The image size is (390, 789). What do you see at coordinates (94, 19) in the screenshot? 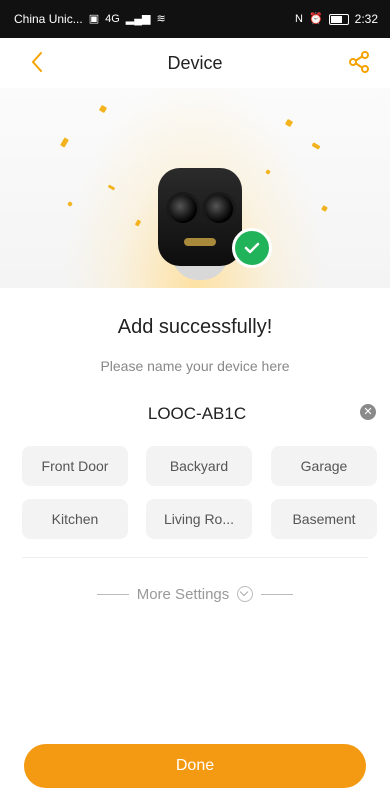
I see `network-icon: ▣` at bounding box center [94, 19].